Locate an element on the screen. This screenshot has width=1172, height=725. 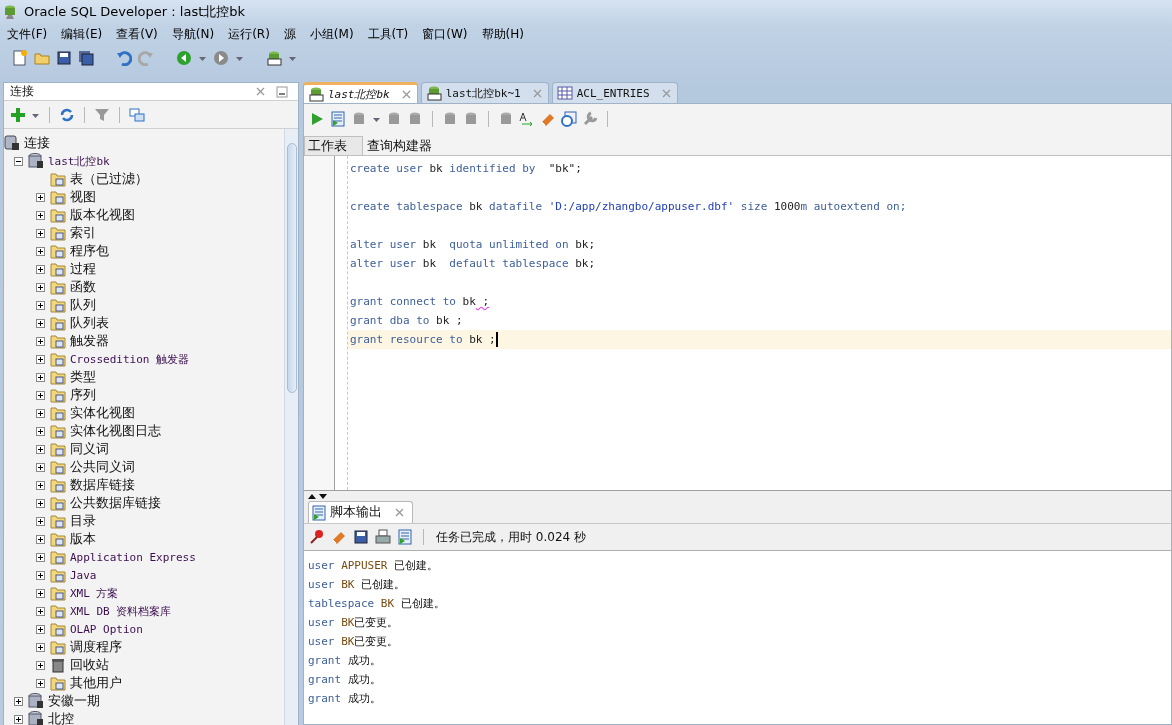
tree-item: 队列 is located at coordinates (83, 305).